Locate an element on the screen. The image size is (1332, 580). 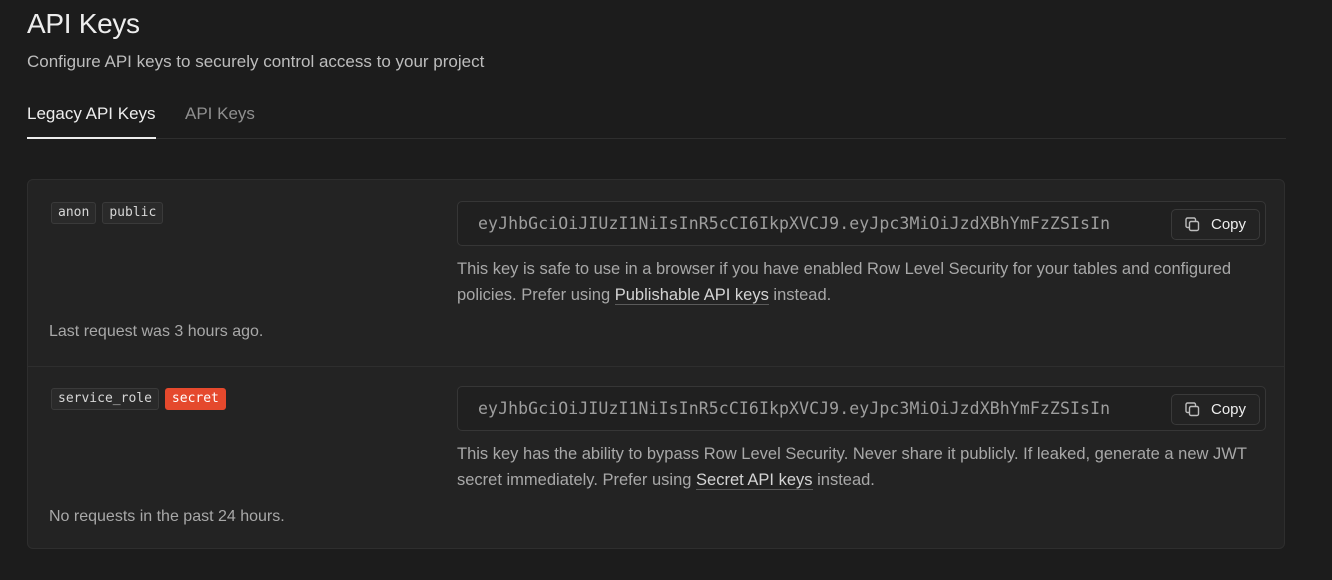
tab-api-keys: API Keys is located at coordinates (220, 114).